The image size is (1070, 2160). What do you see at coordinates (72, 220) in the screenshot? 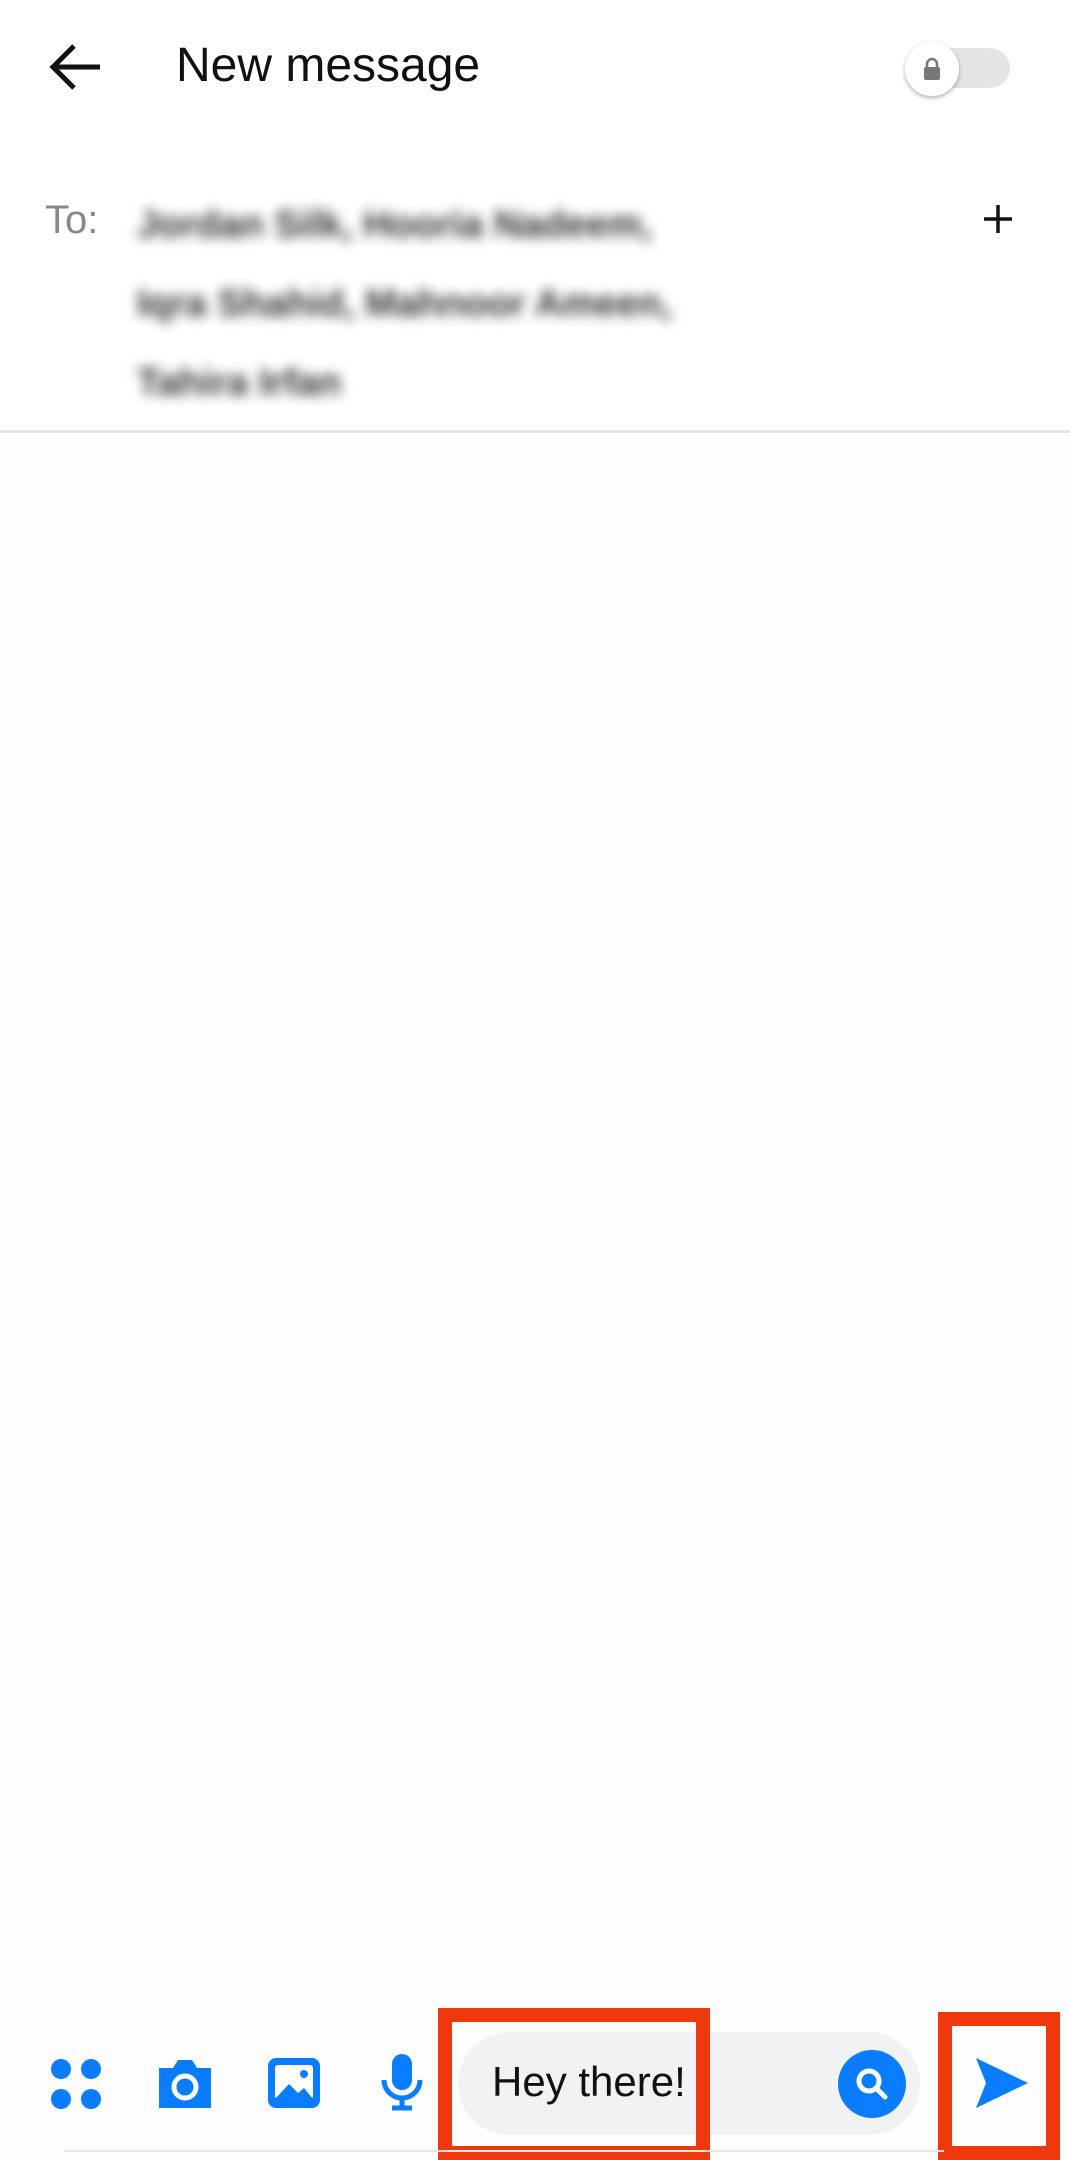
I see `to-label: To:` at bounding box center [72, 220].